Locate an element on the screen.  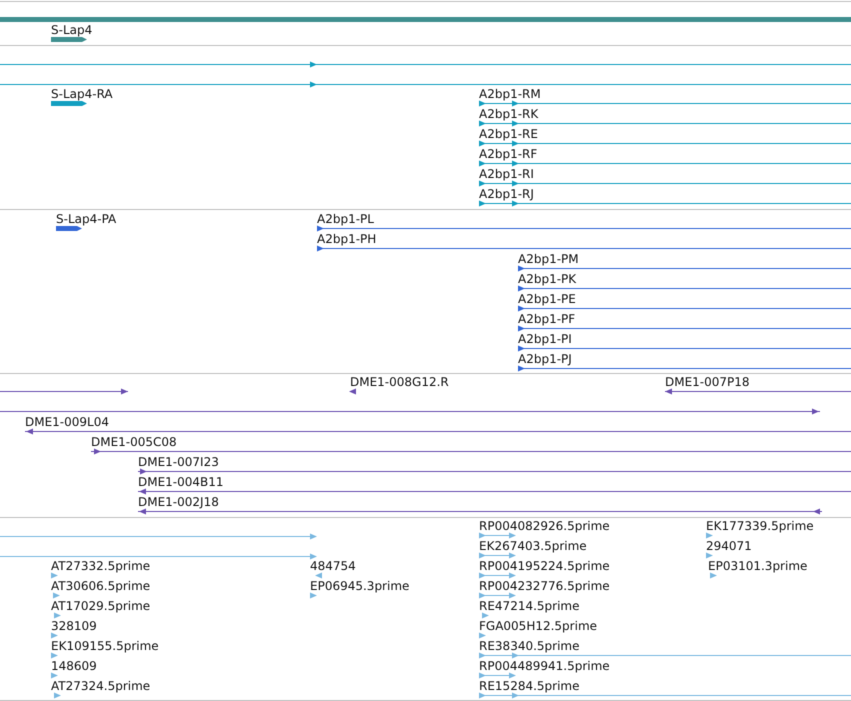
feature-label: A2bp1-PJ is located at coordinates (545, 359).